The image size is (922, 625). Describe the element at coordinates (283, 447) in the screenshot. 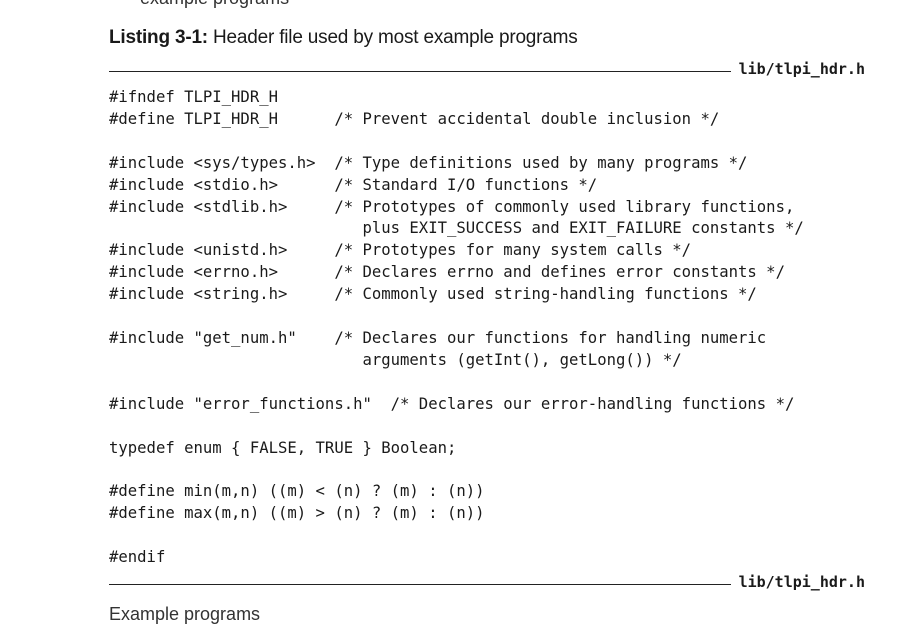

I see `code-line: typedef enum { FALSE, TRUE } Boolean;` at that location.